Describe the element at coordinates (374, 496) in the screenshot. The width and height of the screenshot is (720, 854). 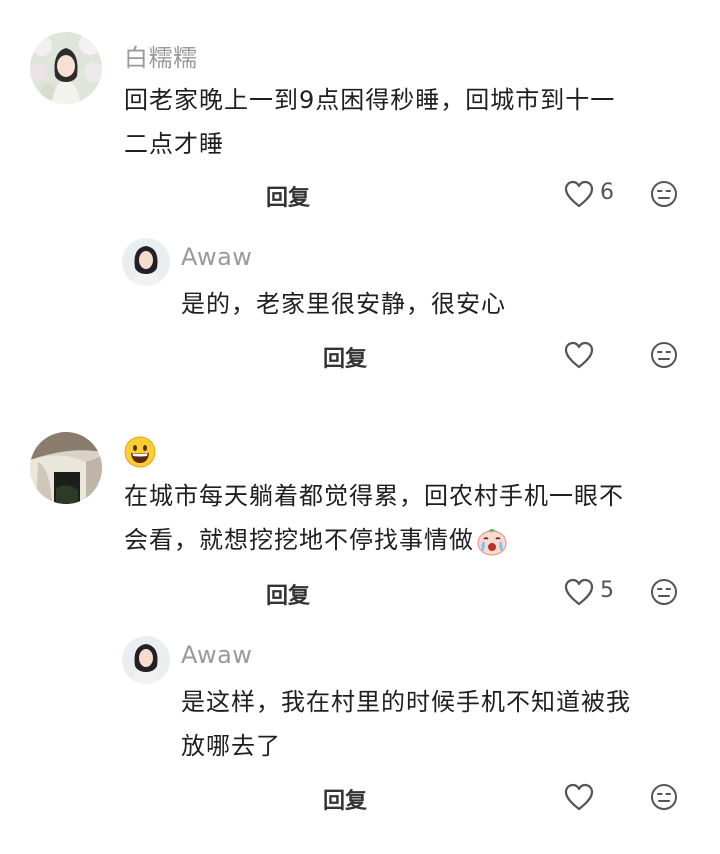
I see `comment-line: 在城市每天躺着都觉得累，回农村手机一眼不` at that location.